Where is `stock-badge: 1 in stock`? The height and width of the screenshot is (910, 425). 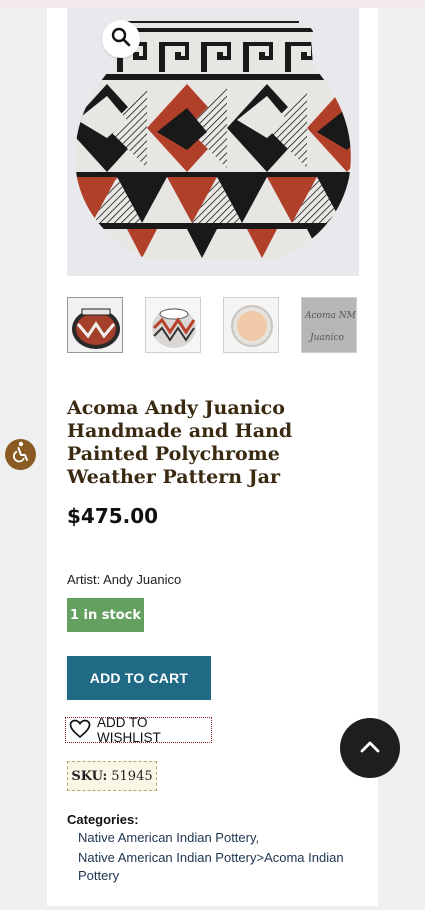
stock-badge: 1 in stock is located at coordinates (105, 615).